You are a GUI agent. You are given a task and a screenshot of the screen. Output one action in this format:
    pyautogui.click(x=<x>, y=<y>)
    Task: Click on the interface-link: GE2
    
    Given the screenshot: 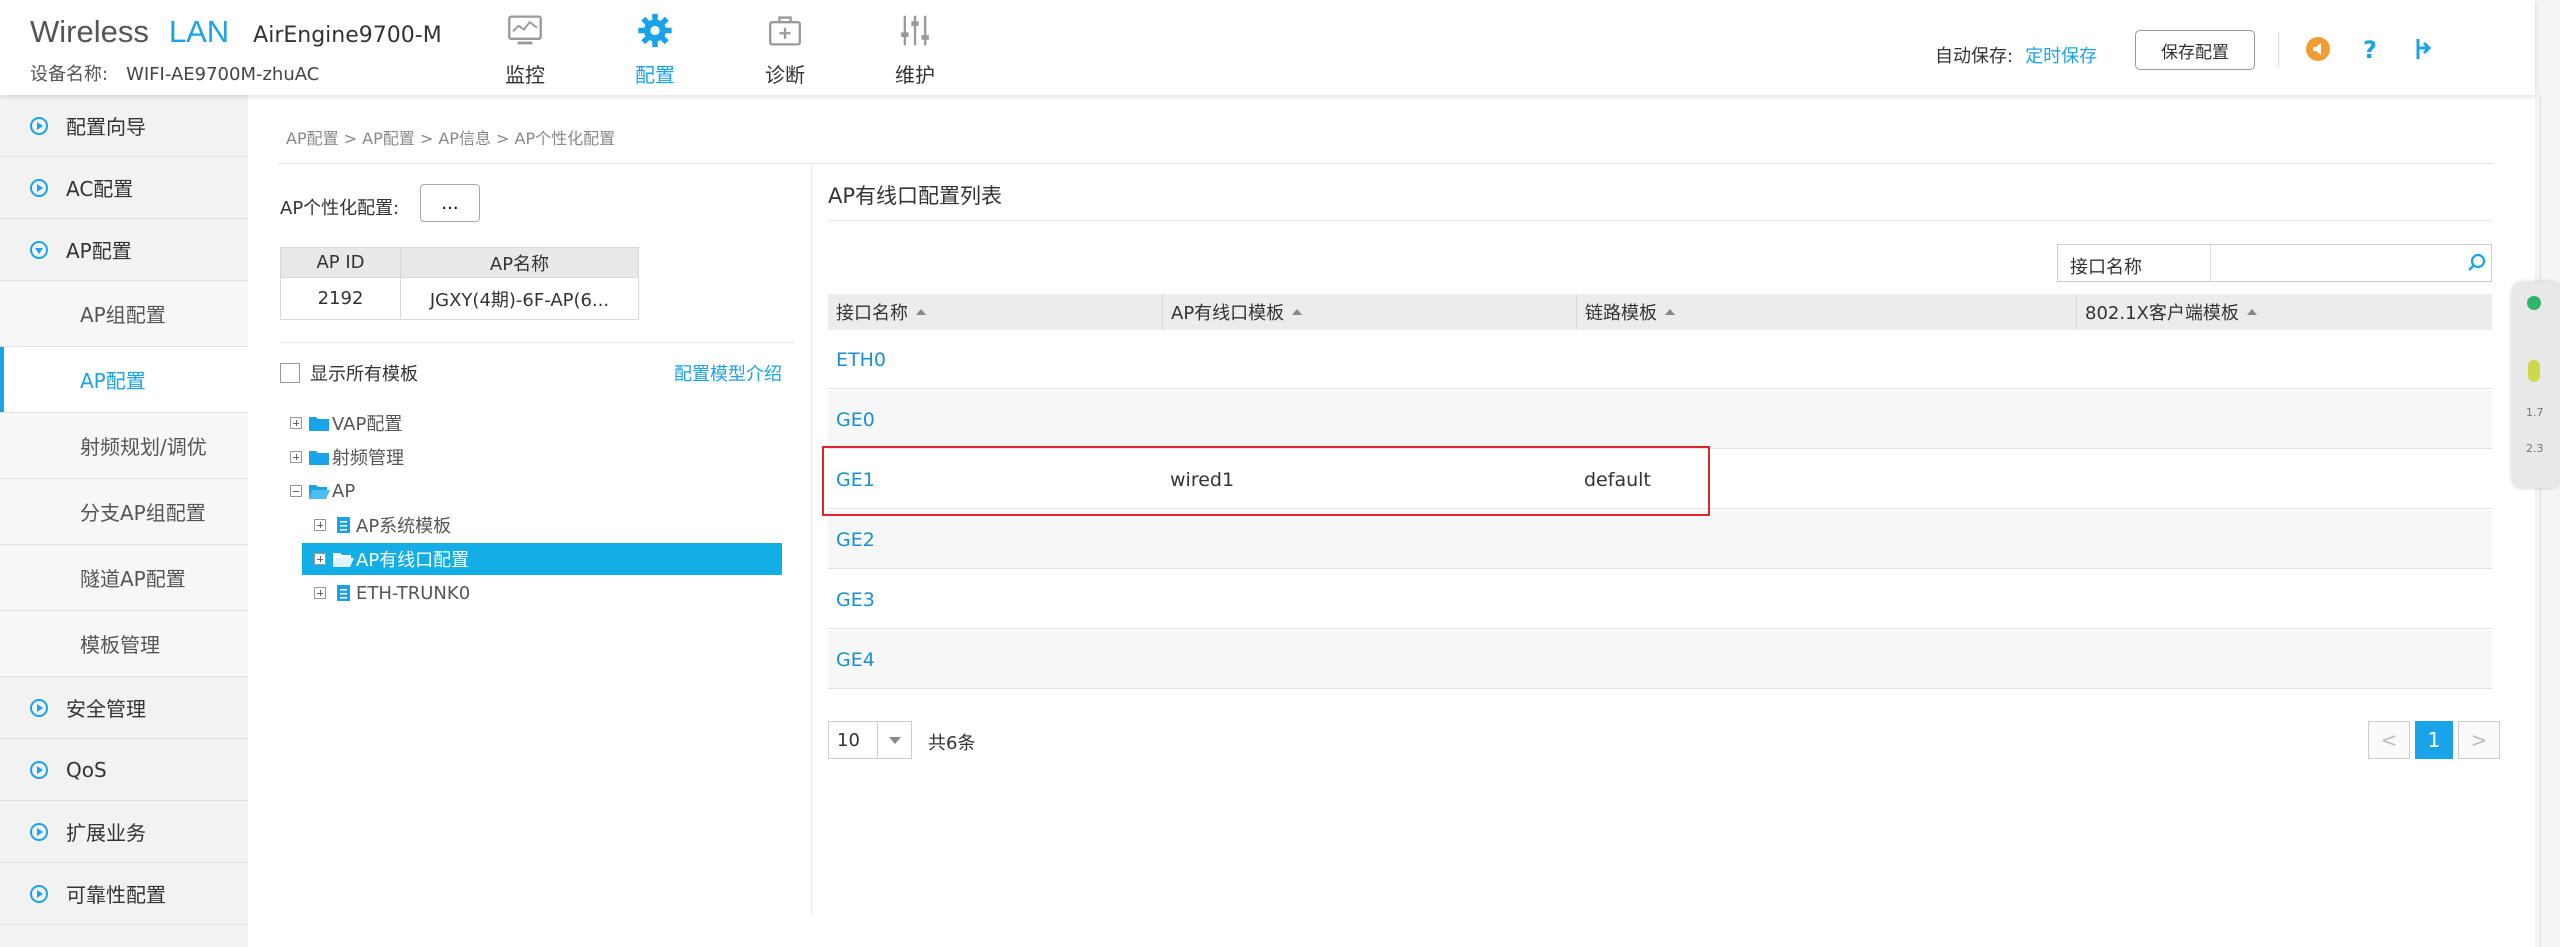 What is the action you would take?
    pyautogui.click(x=851, y=539)
    